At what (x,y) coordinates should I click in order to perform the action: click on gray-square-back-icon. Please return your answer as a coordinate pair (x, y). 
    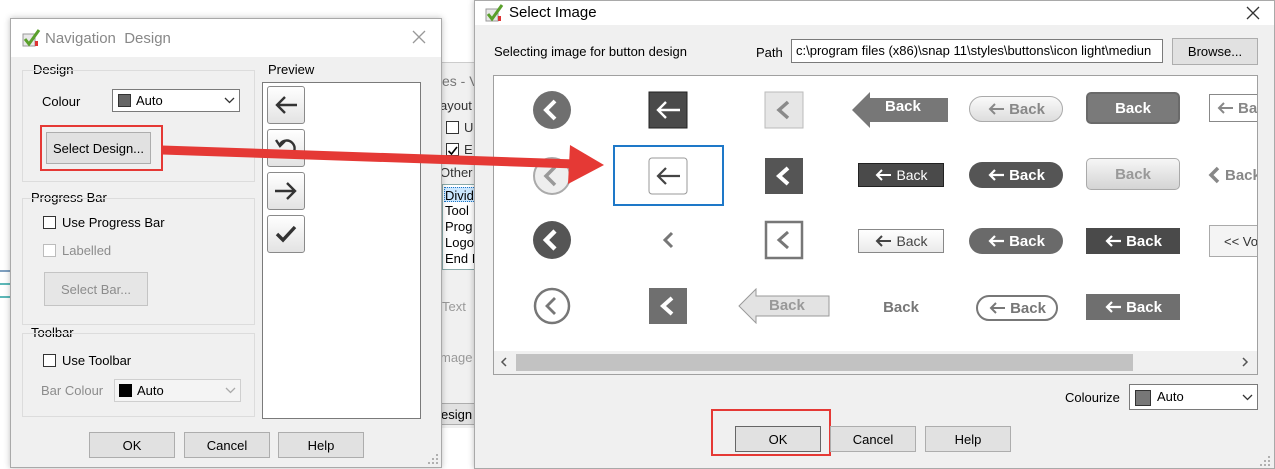
    Looking at the image, I should click on (668, 306).